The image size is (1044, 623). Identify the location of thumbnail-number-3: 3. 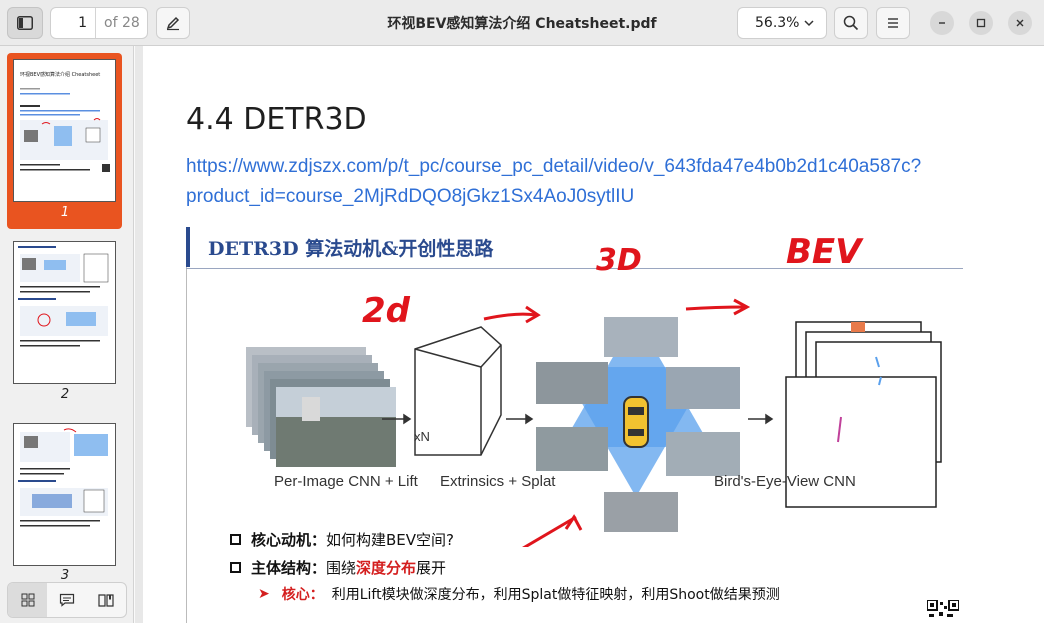
(65, 575).